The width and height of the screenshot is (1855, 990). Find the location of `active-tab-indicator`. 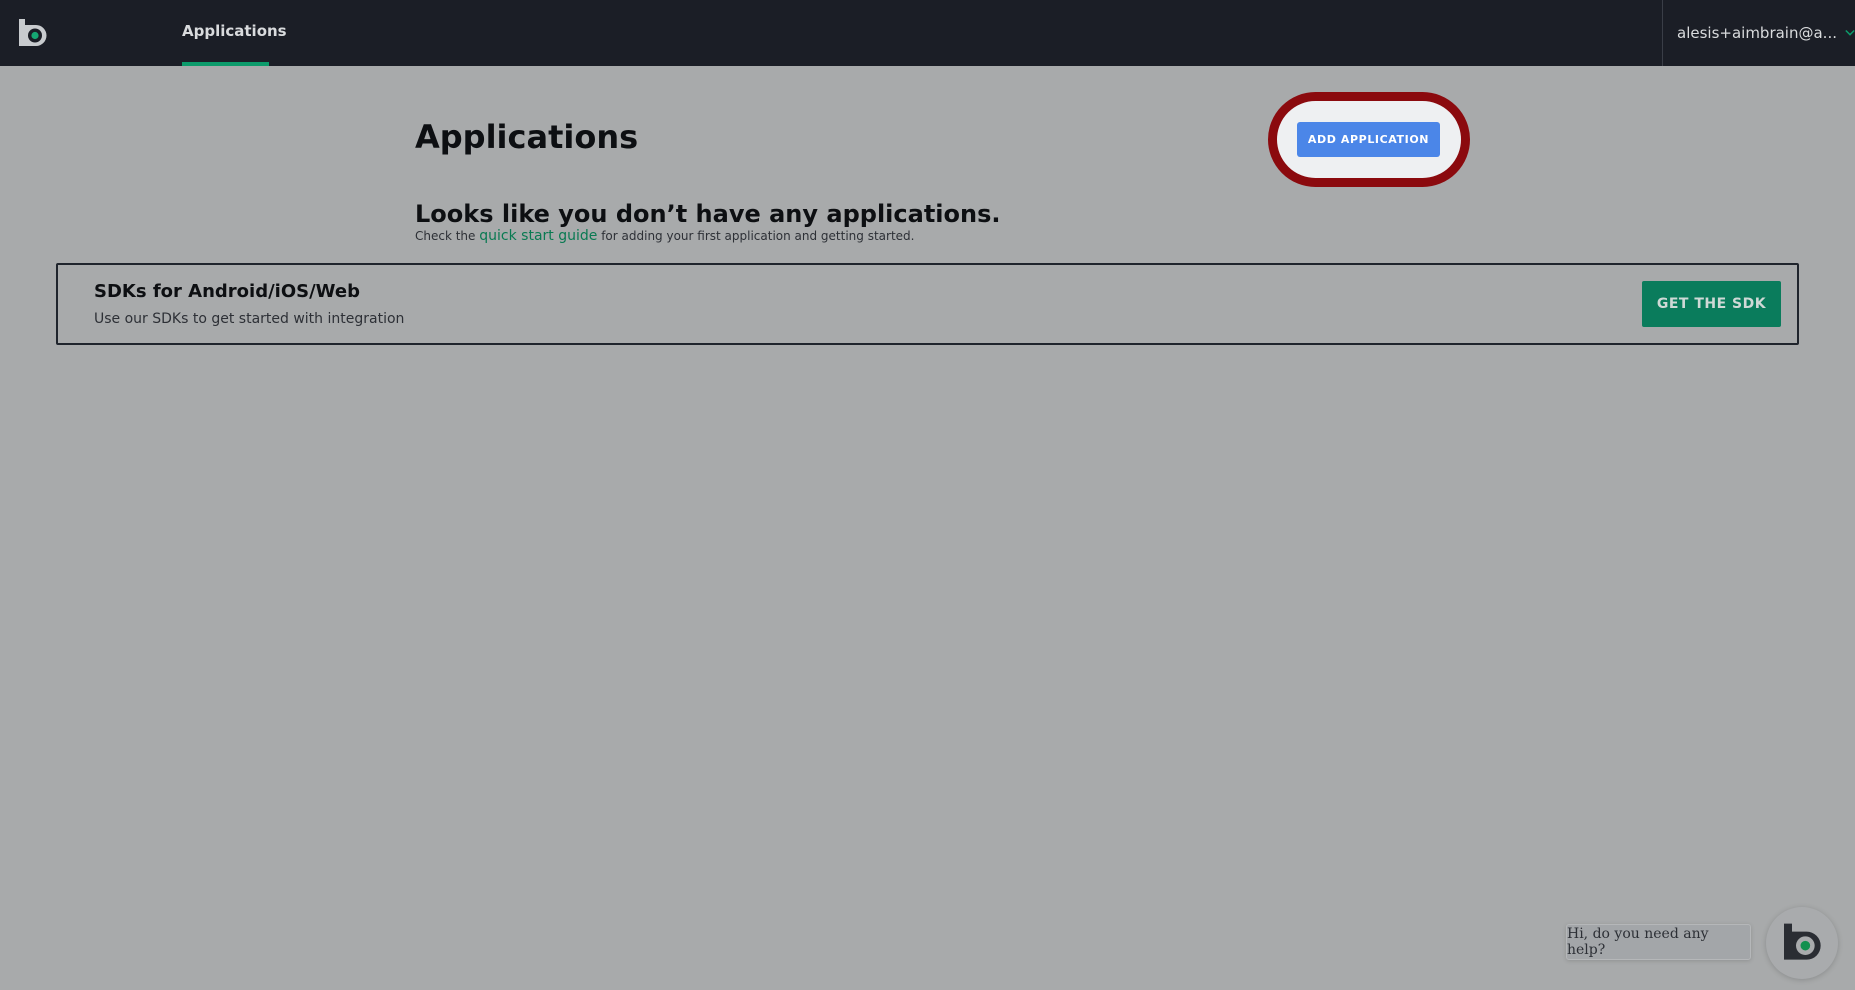

active-tab-indicator is located at coordinates (225, 64).